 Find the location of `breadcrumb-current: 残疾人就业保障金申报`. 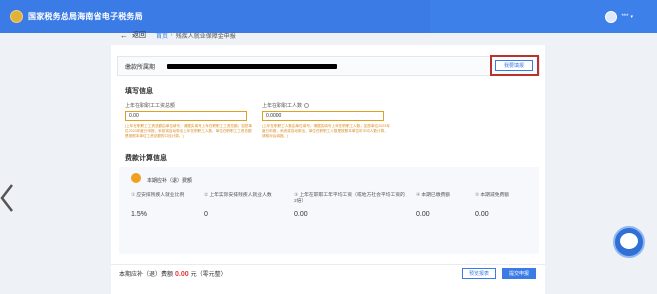

breadcrumb-current: 残疾人就业保障金申报 is located at coordinates (205, 36).